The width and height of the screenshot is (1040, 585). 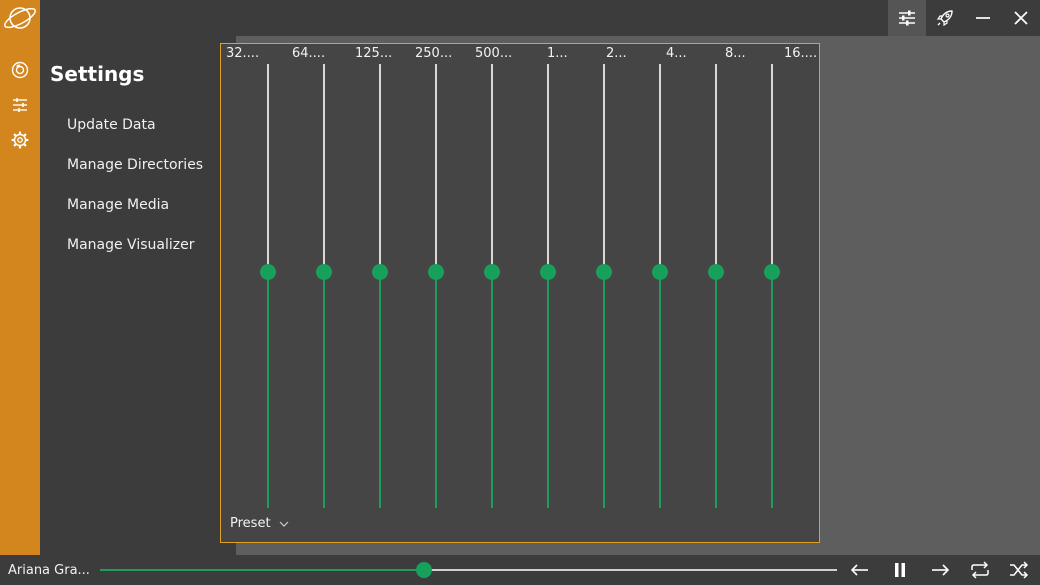 I want to click on preset-dropdown: Preset, so click(x=259, y=523).